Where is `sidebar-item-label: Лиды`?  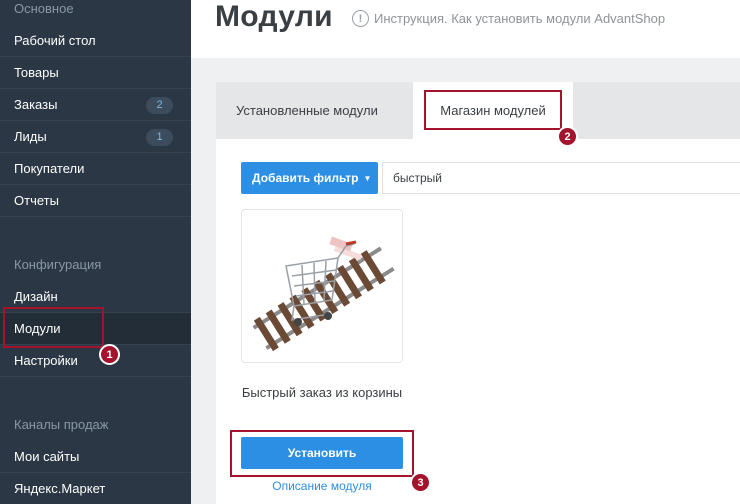 sidebar-item-label: Лиды is located at coordinates (30, 136).